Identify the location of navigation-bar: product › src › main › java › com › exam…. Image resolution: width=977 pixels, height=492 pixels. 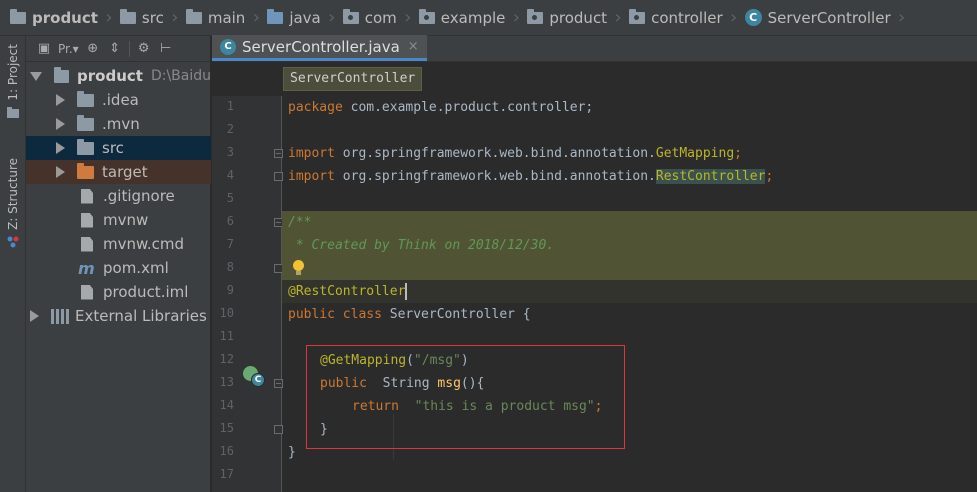
(488, 18).